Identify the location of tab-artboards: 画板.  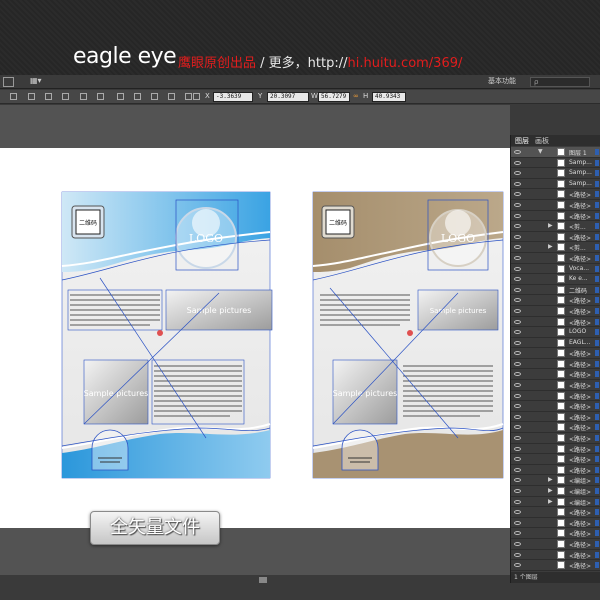
(542, 141).